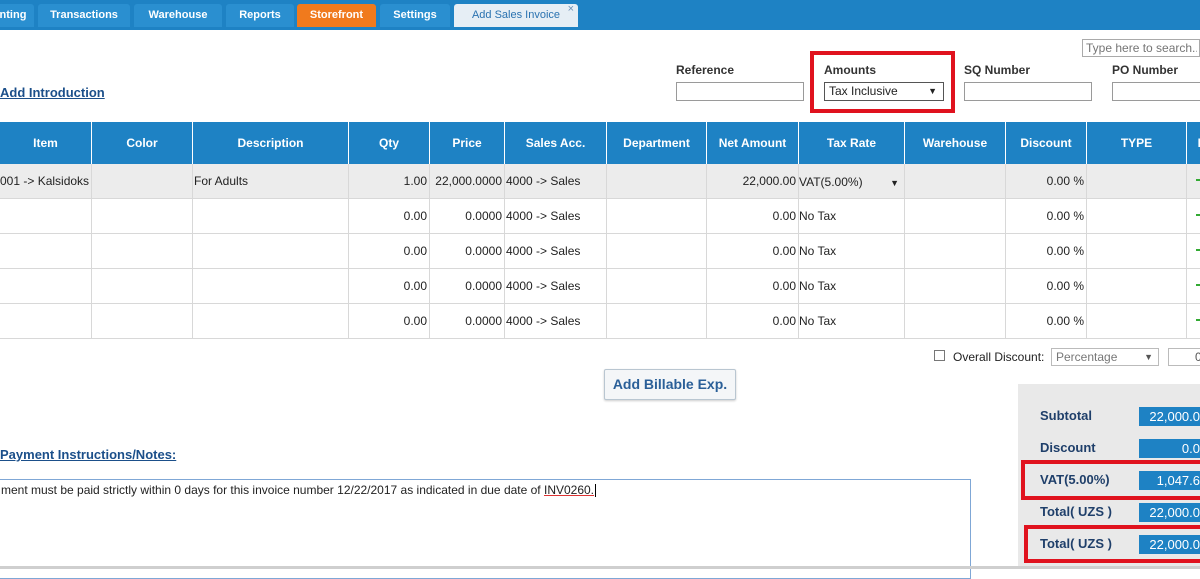 The height and width of the screenshot is (579, 1200). What do you see at coordinates (740, 91) in the screenshot?
I see `reference-input` at bounding box center [740, 91].